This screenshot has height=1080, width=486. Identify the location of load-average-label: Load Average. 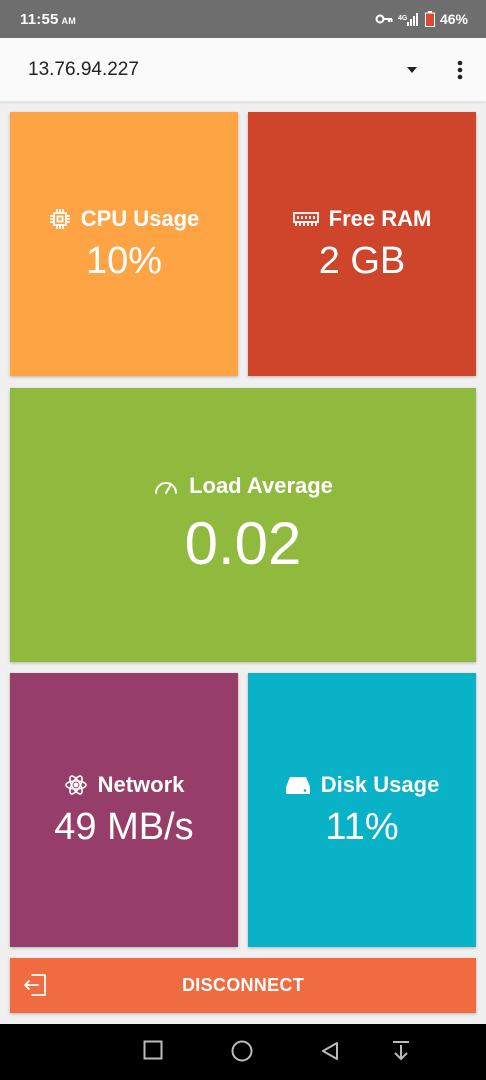
(261, 485).